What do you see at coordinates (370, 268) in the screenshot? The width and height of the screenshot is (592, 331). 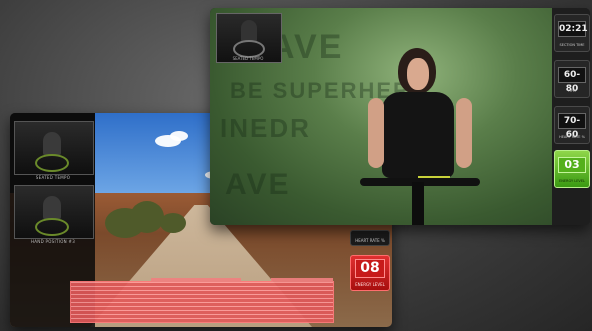 I see `energy-level-value: 08` at bounding box center [370, 268].